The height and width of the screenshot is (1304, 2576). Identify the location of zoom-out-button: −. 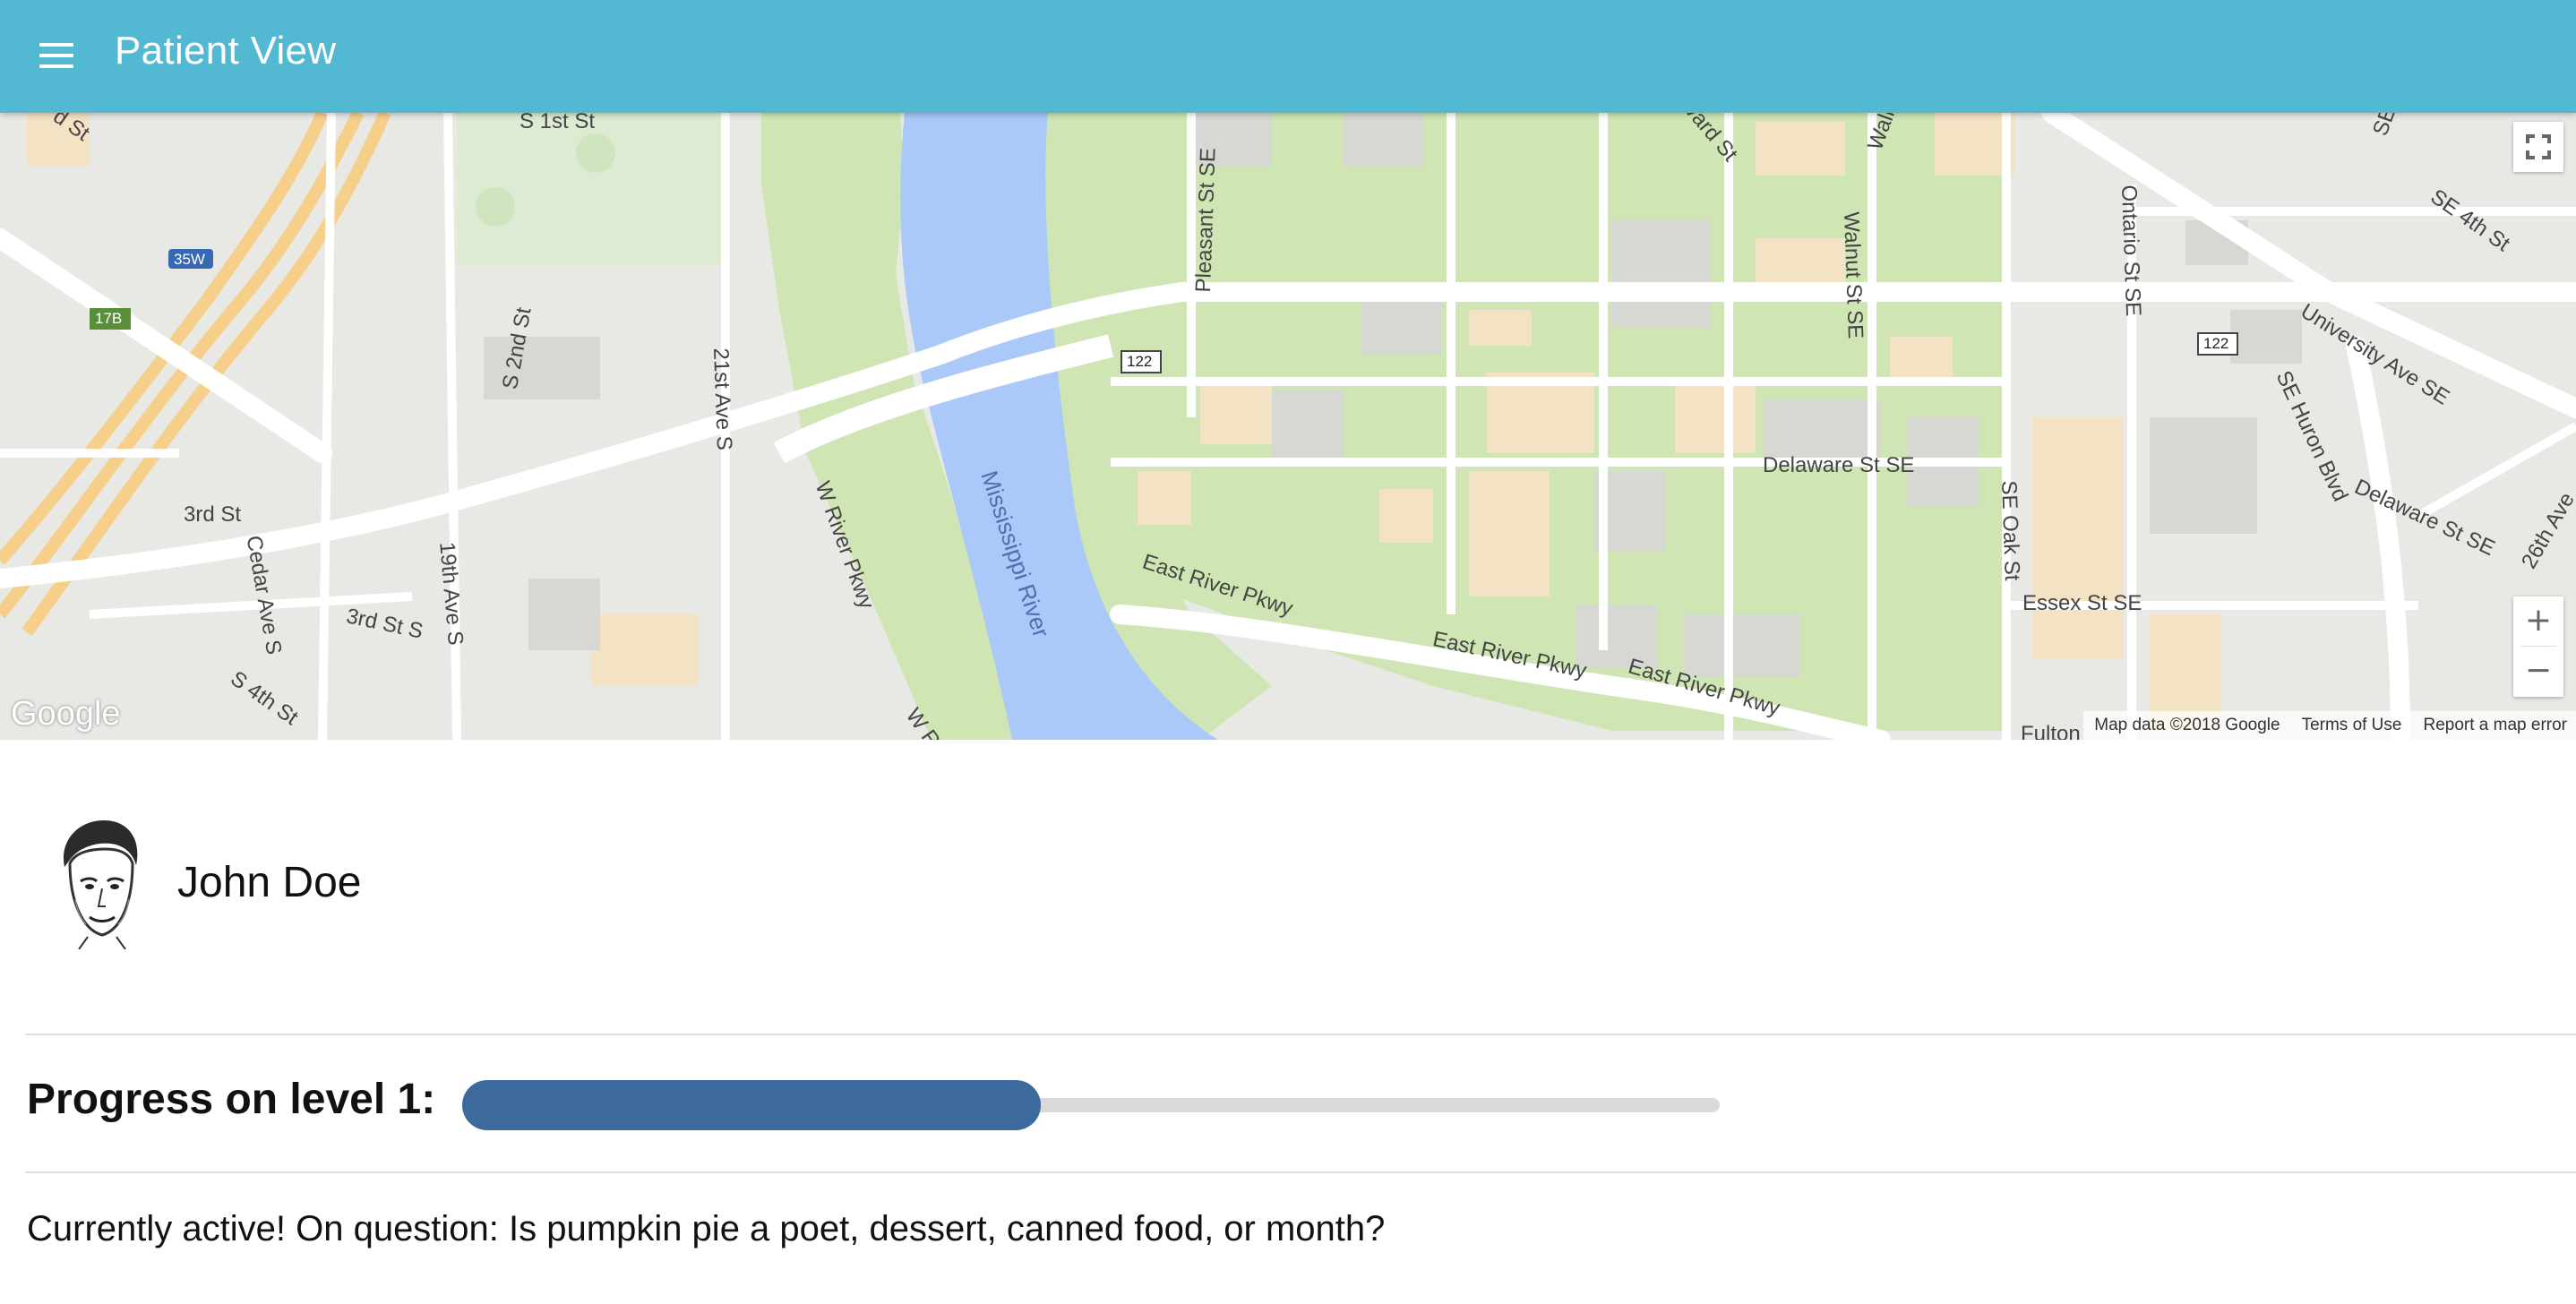
(2538, 672).